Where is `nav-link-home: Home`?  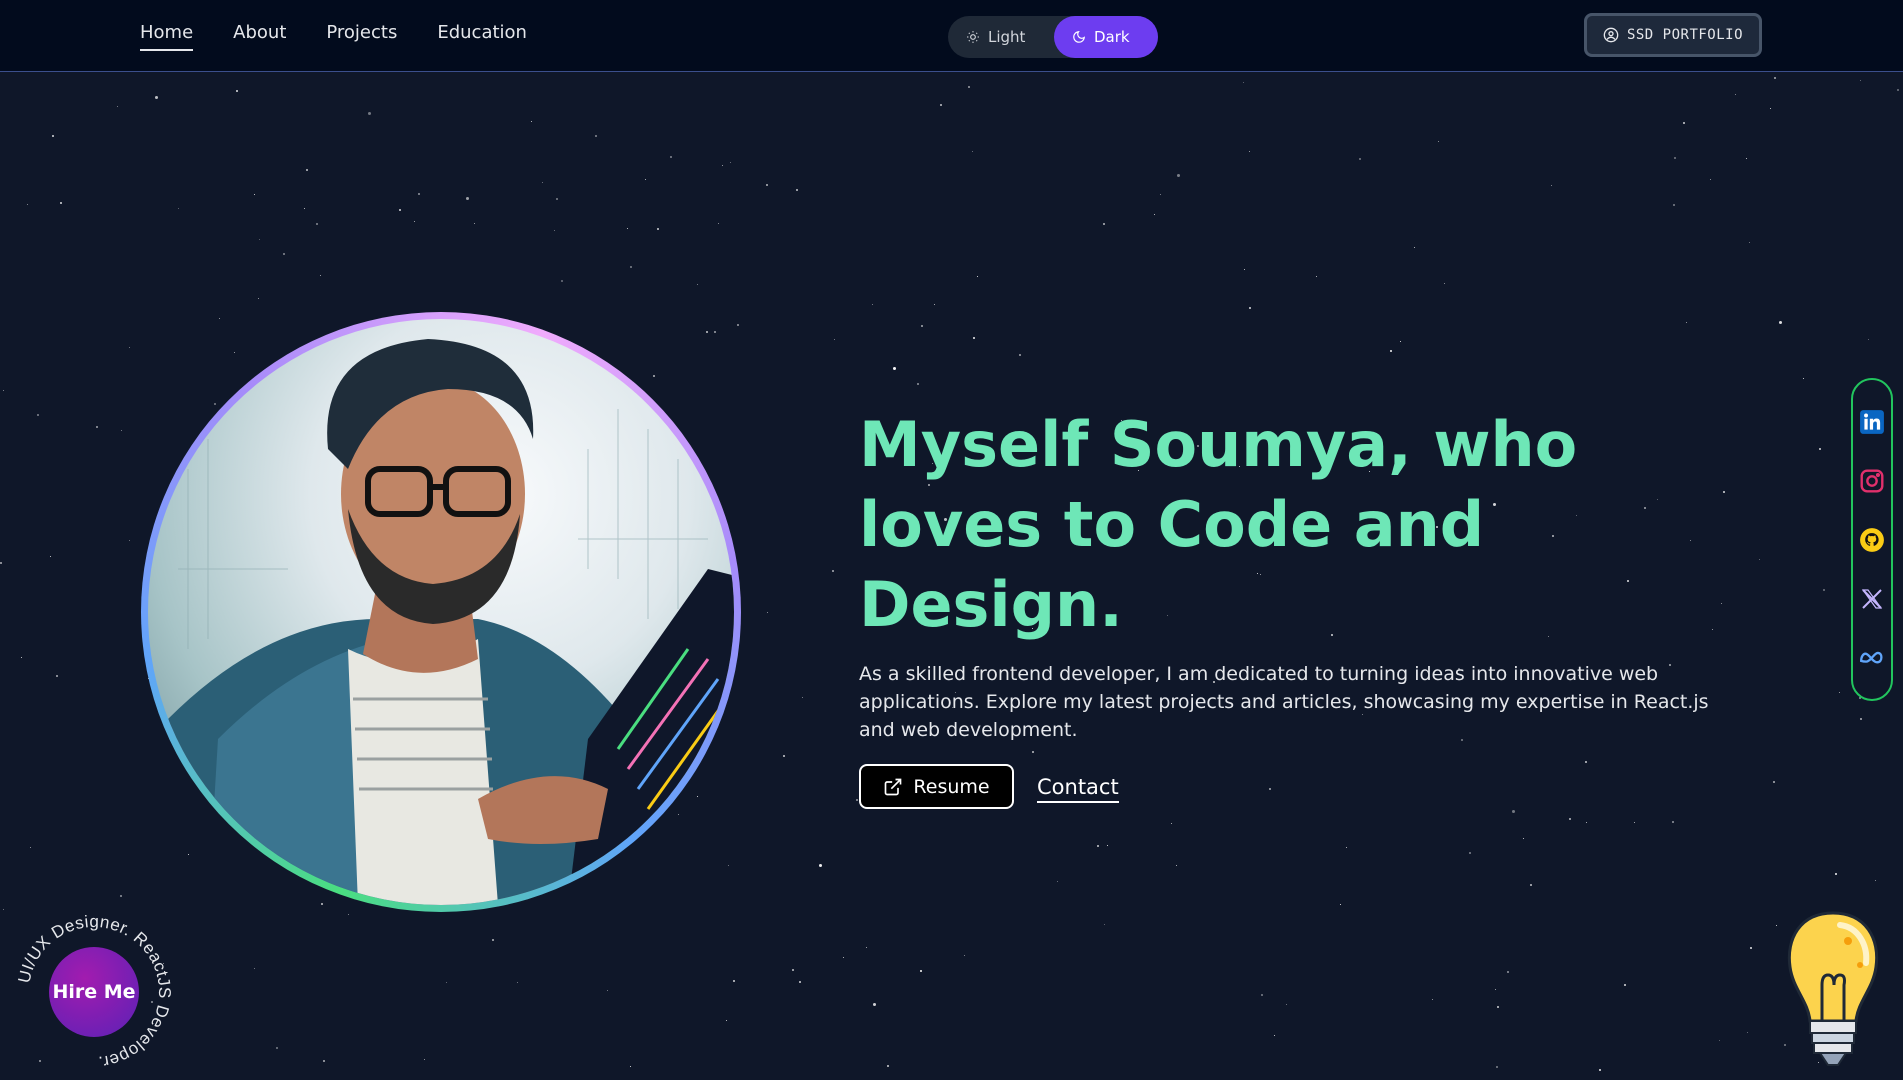
nav-link-home: Home is located at coordinates (167, 36).